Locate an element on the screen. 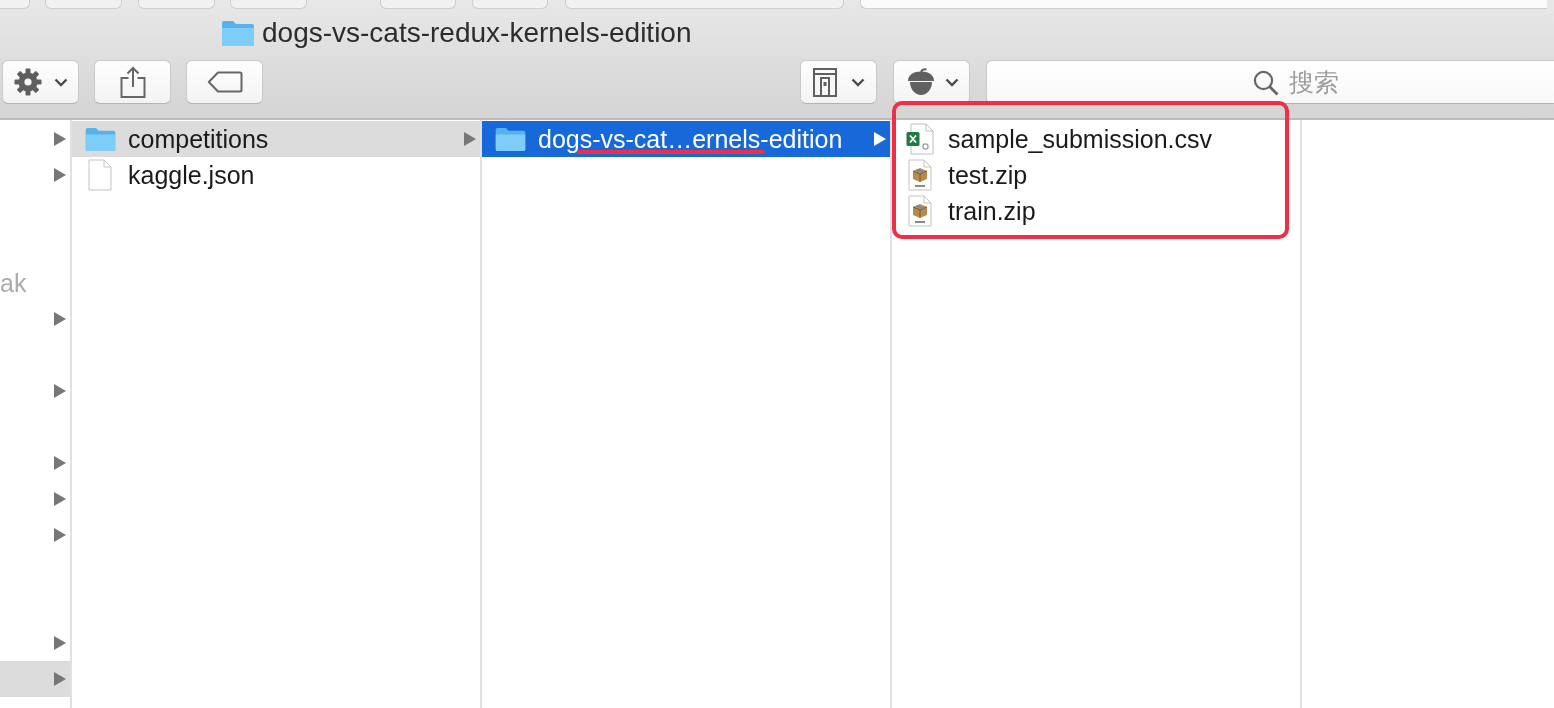 The width and height of the screenshot is (1554, 708). tag-button is located at coordinates (224, 82).